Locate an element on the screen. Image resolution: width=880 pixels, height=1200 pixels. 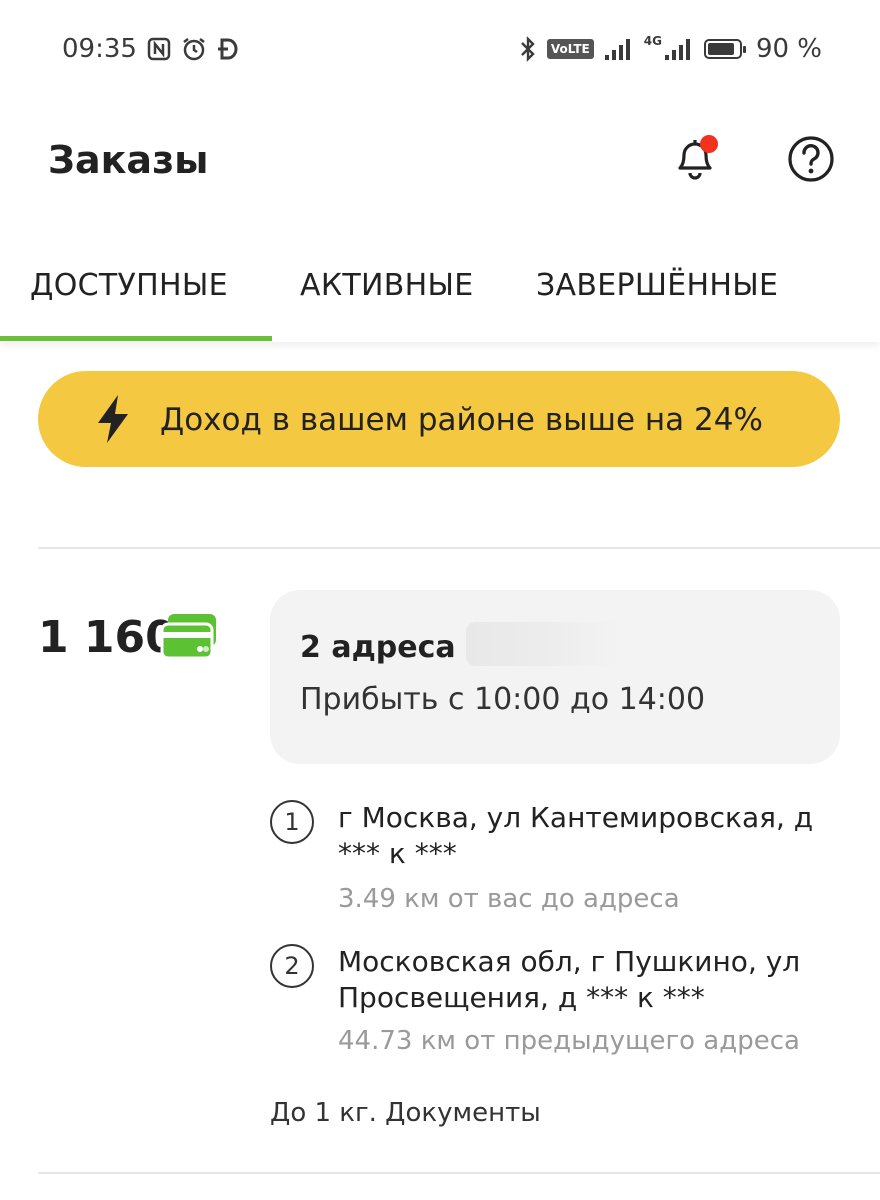
app-bar: Заказы is located at coordinates (440, 160).